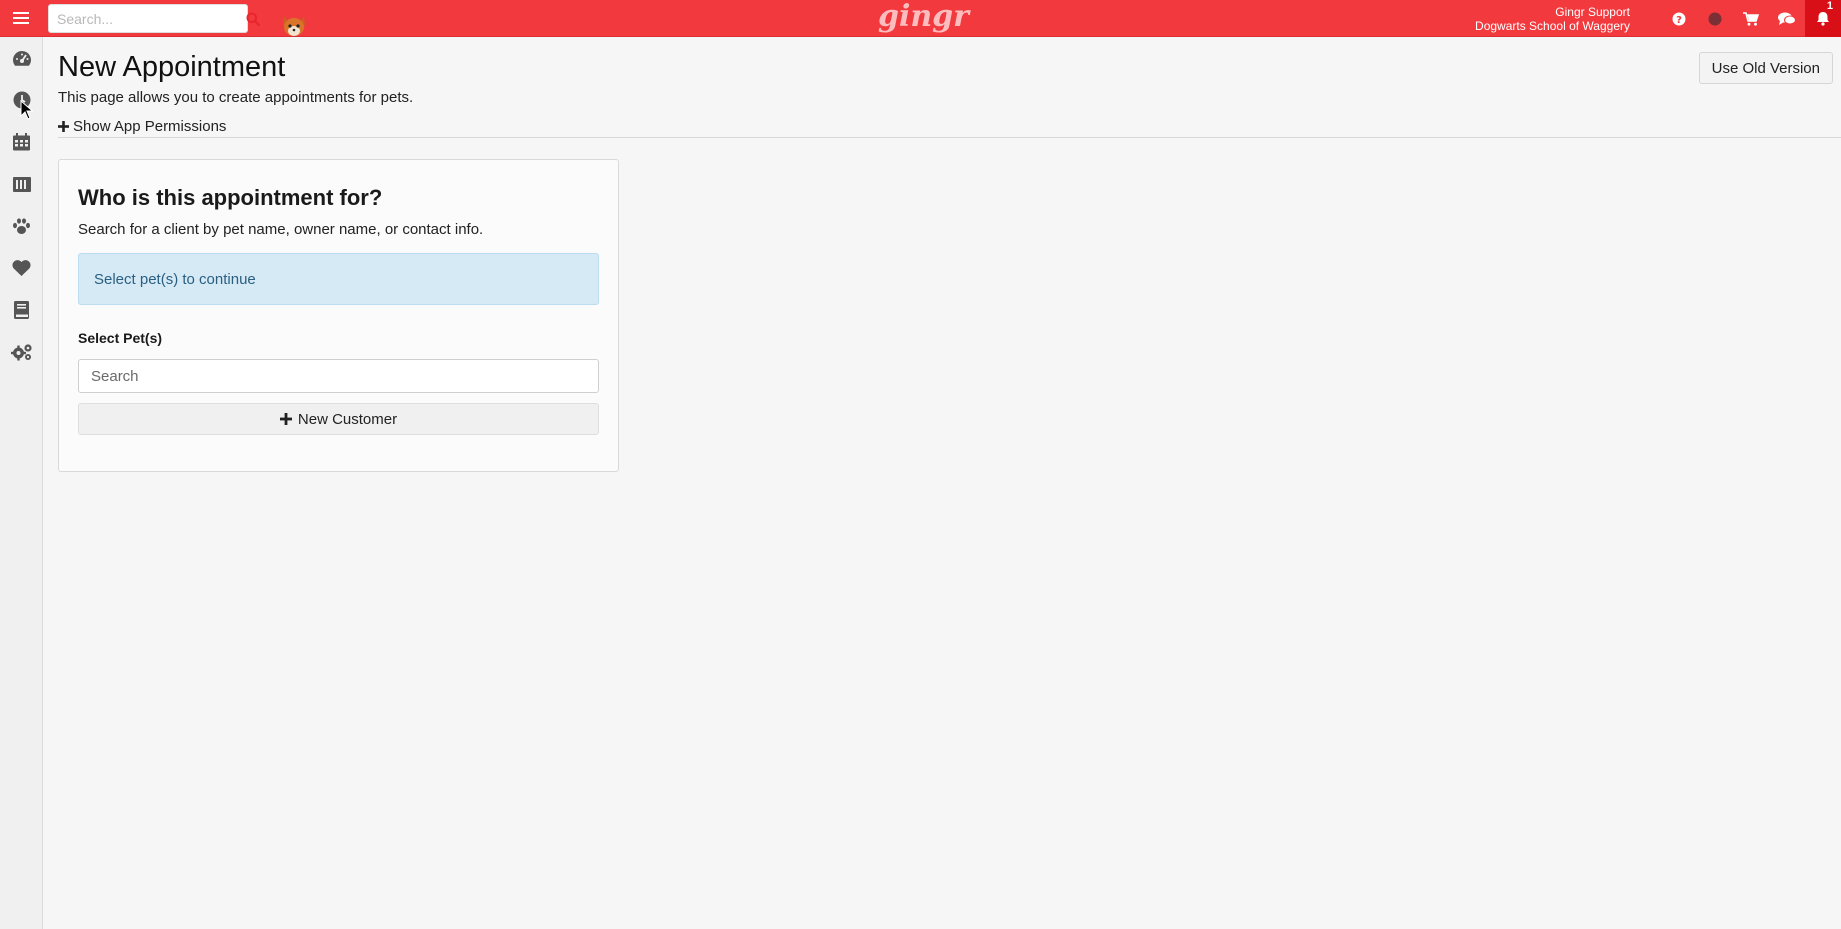 The width and height of the screenshot is (1841, 929). Describe the element at coordinates (172, 67) in the screenshot. I see `page-title: New Appointment` at that location.